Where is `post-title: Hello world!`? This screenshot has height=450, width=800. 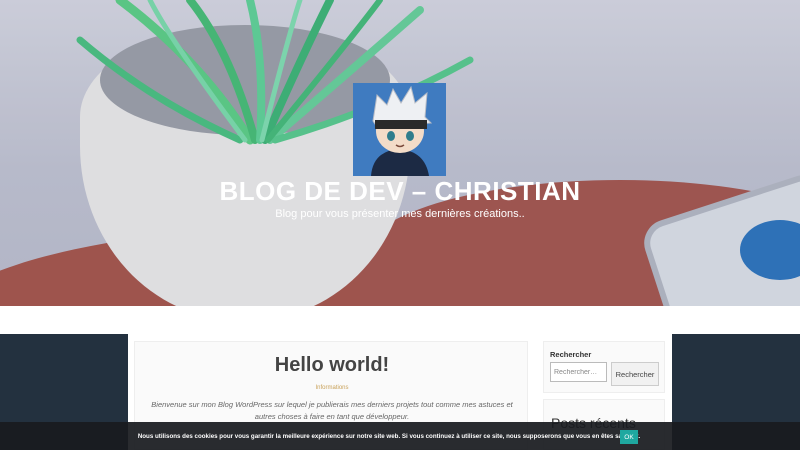
post-title: Hello world! is located at coordinates (332, 365).